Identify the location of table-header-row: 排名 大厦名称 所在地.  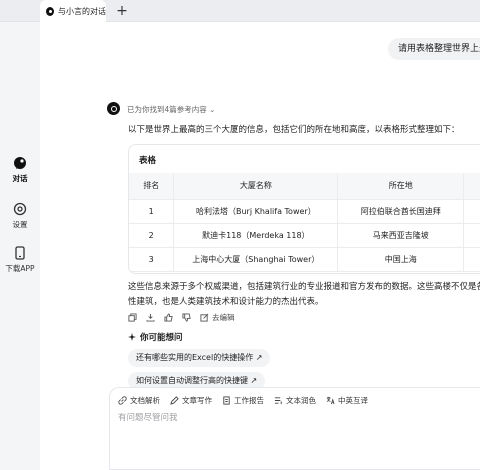
(304, 186).